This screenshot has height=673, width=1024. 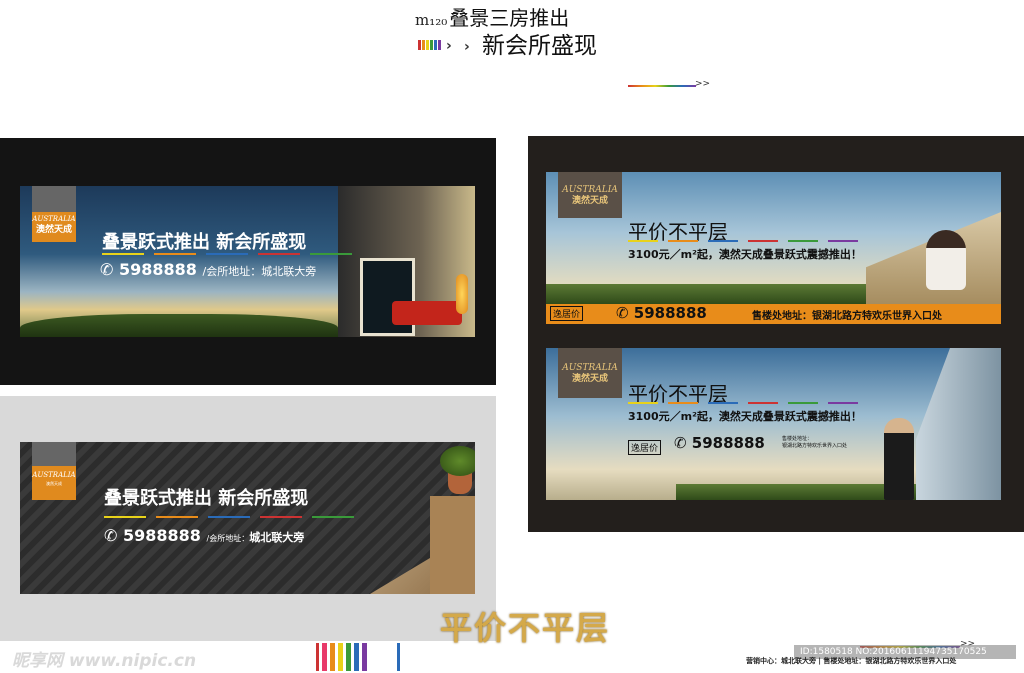 What do you see at coordinates (728, 443) in the screenshot?
I see `banner-d-phone: 5988888` at bounding box center [728, 443].